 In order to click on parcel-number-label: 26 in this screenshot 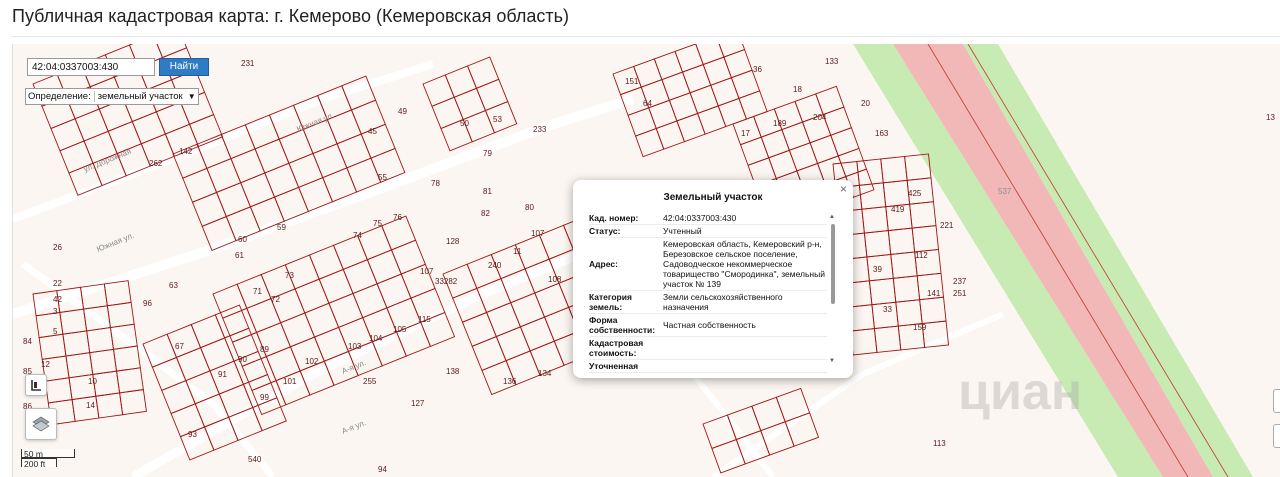, I will do `click(57, 247)`.